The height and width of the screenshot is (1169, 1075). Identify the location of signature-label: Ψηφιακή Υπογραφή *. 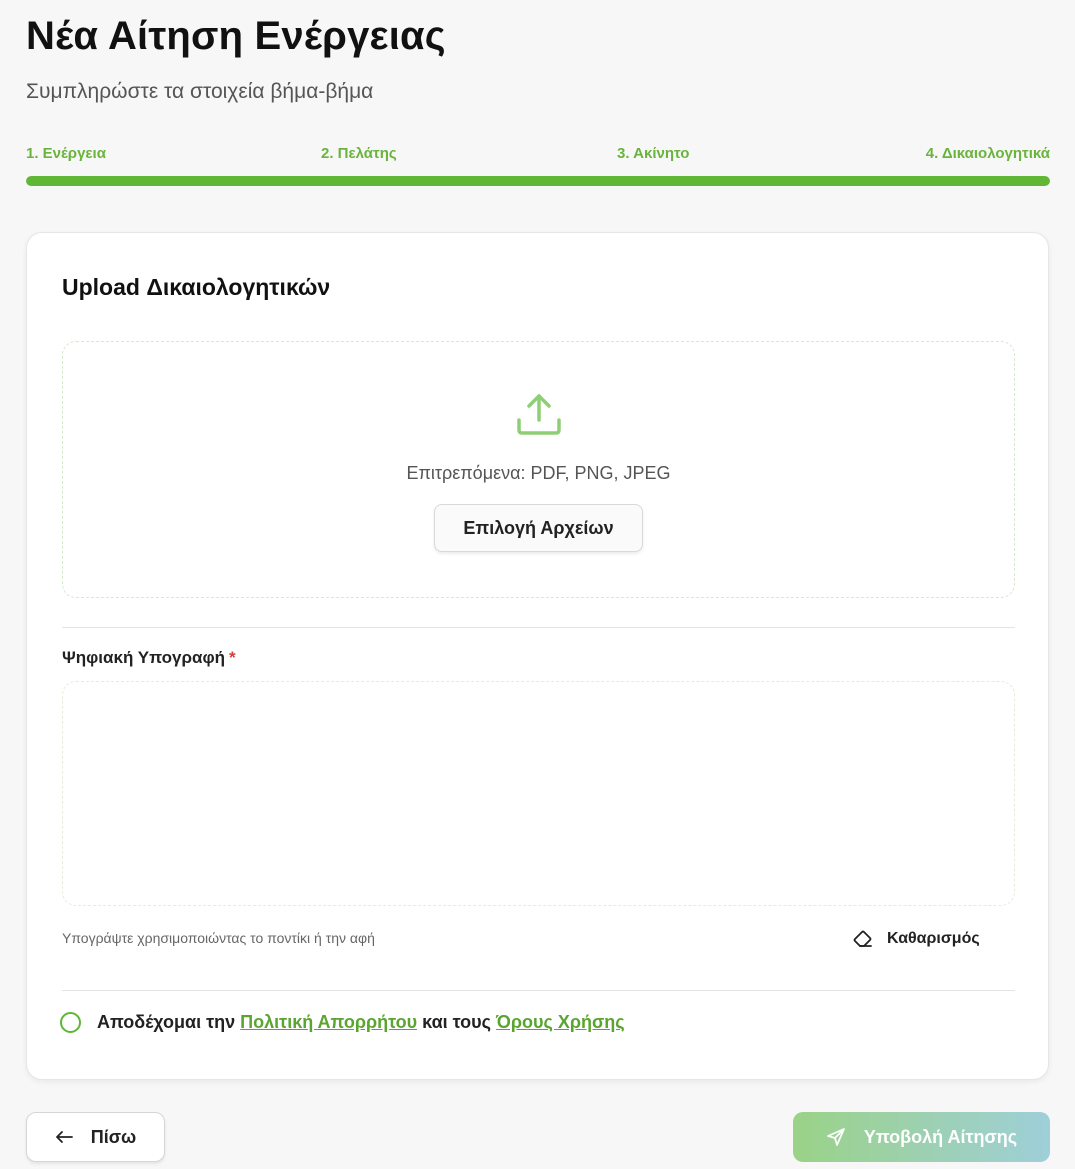
(149, 658).